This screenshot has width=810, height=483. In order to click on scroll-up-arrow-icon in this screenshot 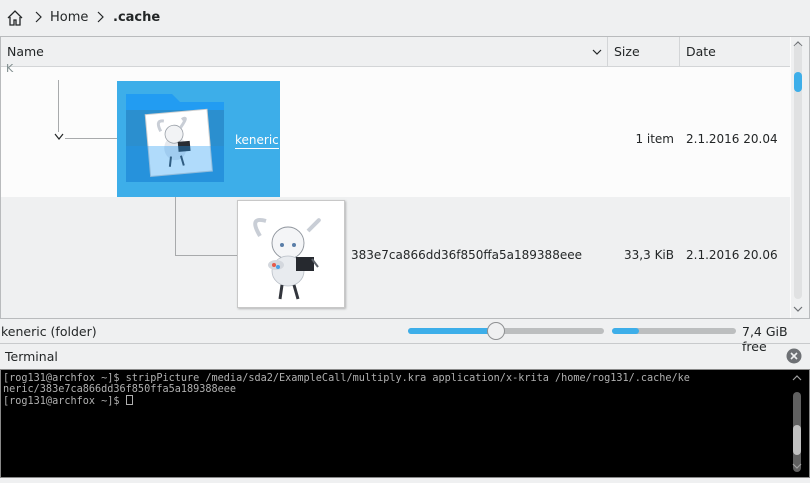, I will do `click(797, 378)`.